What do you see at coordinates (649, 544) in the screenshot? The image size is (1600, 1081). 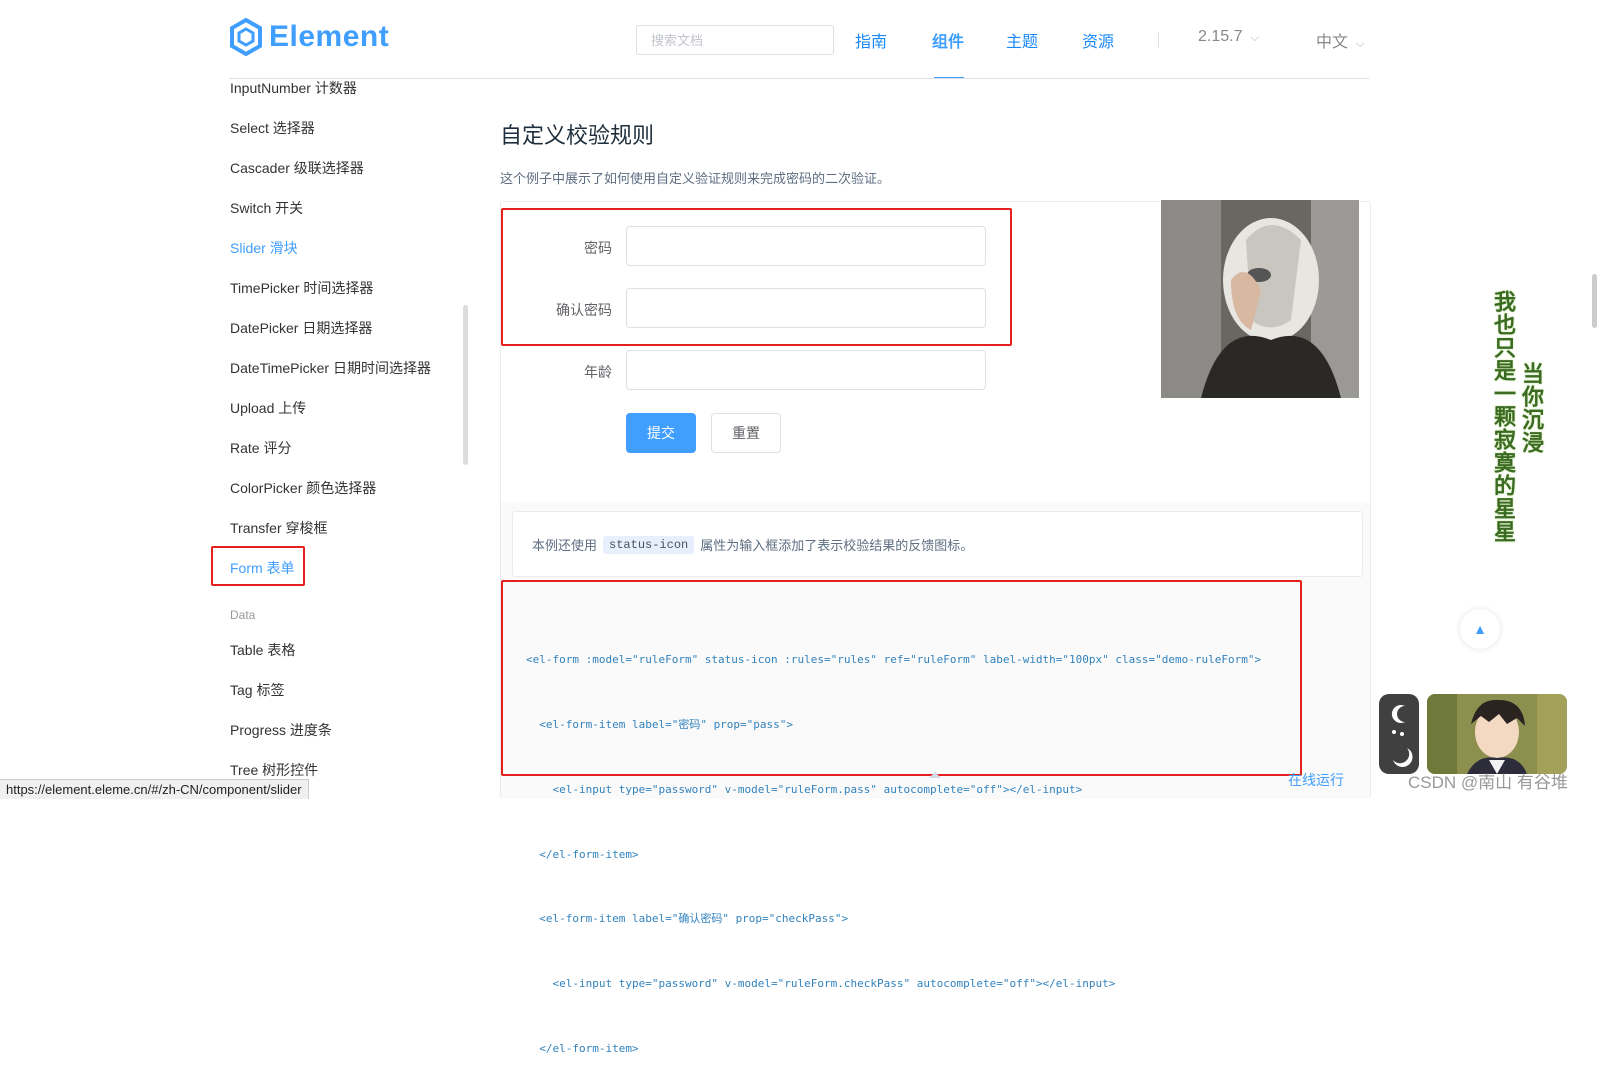 I see `meta-code: status-icon` at bounding box center [649, 544].